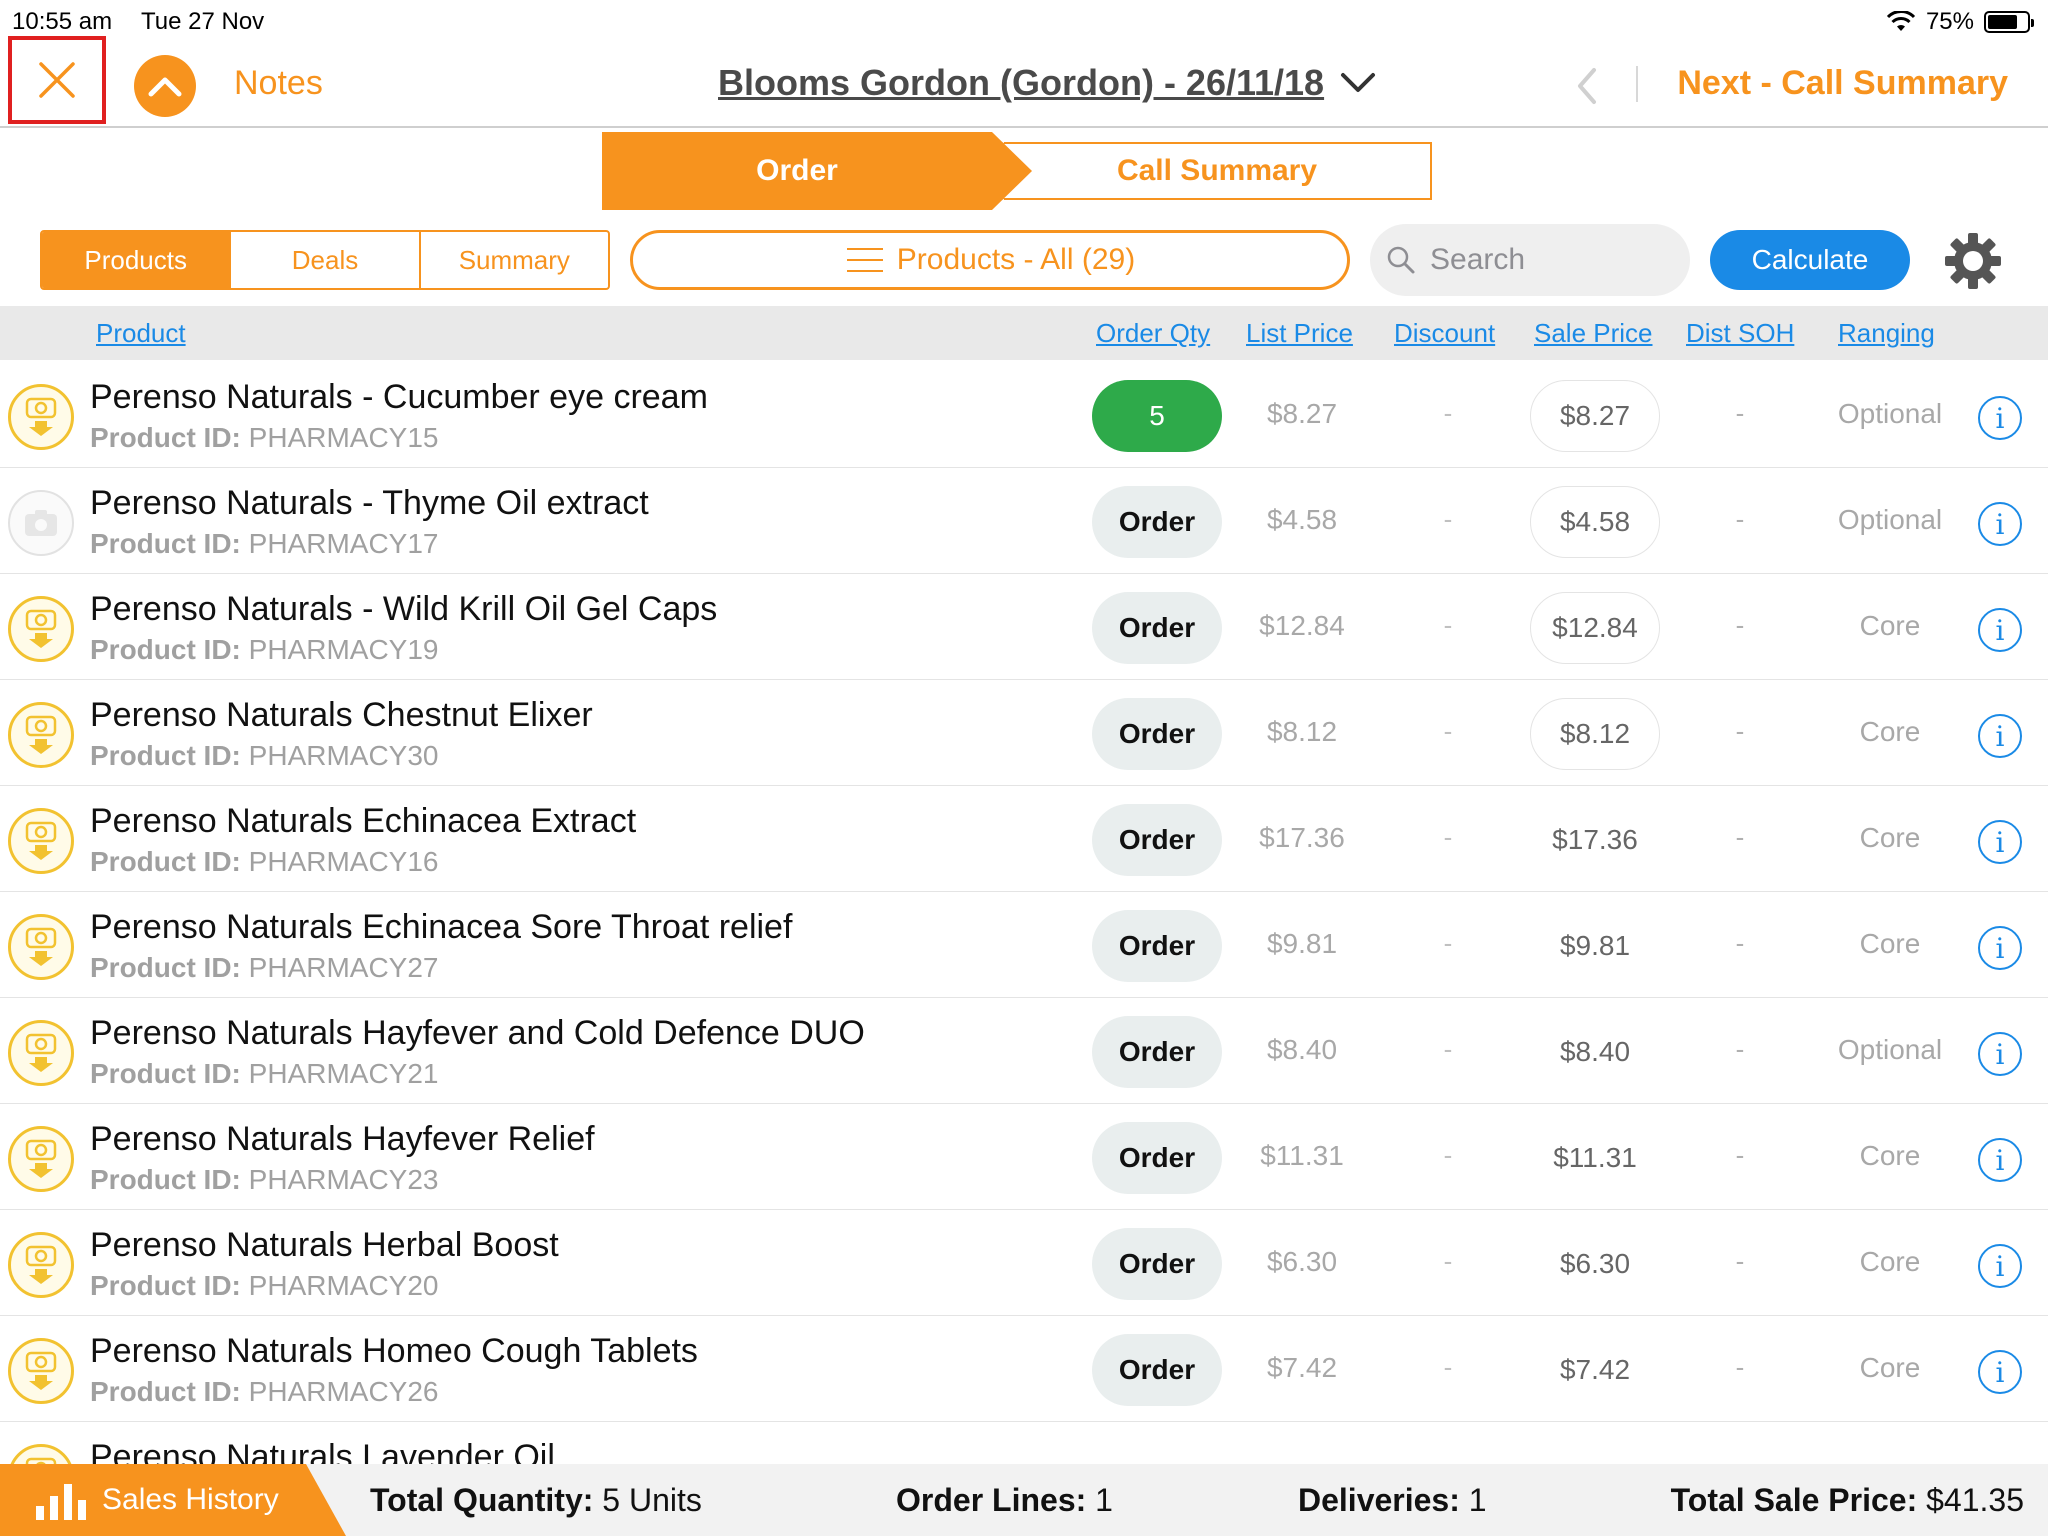 The height and width of the screenshot is (1536, 2048). I want to click on sales-history-button: Sales History, so click(173, 1500).